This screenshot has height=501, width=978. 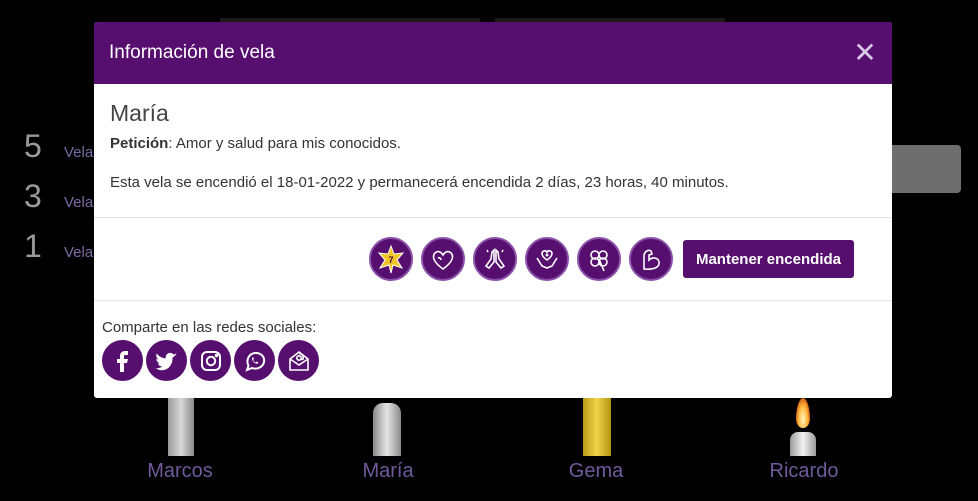 What do you see at coordinates (442, 259) in the screenshot?
I see `hearts-icon` at bounding box center [442, 259].